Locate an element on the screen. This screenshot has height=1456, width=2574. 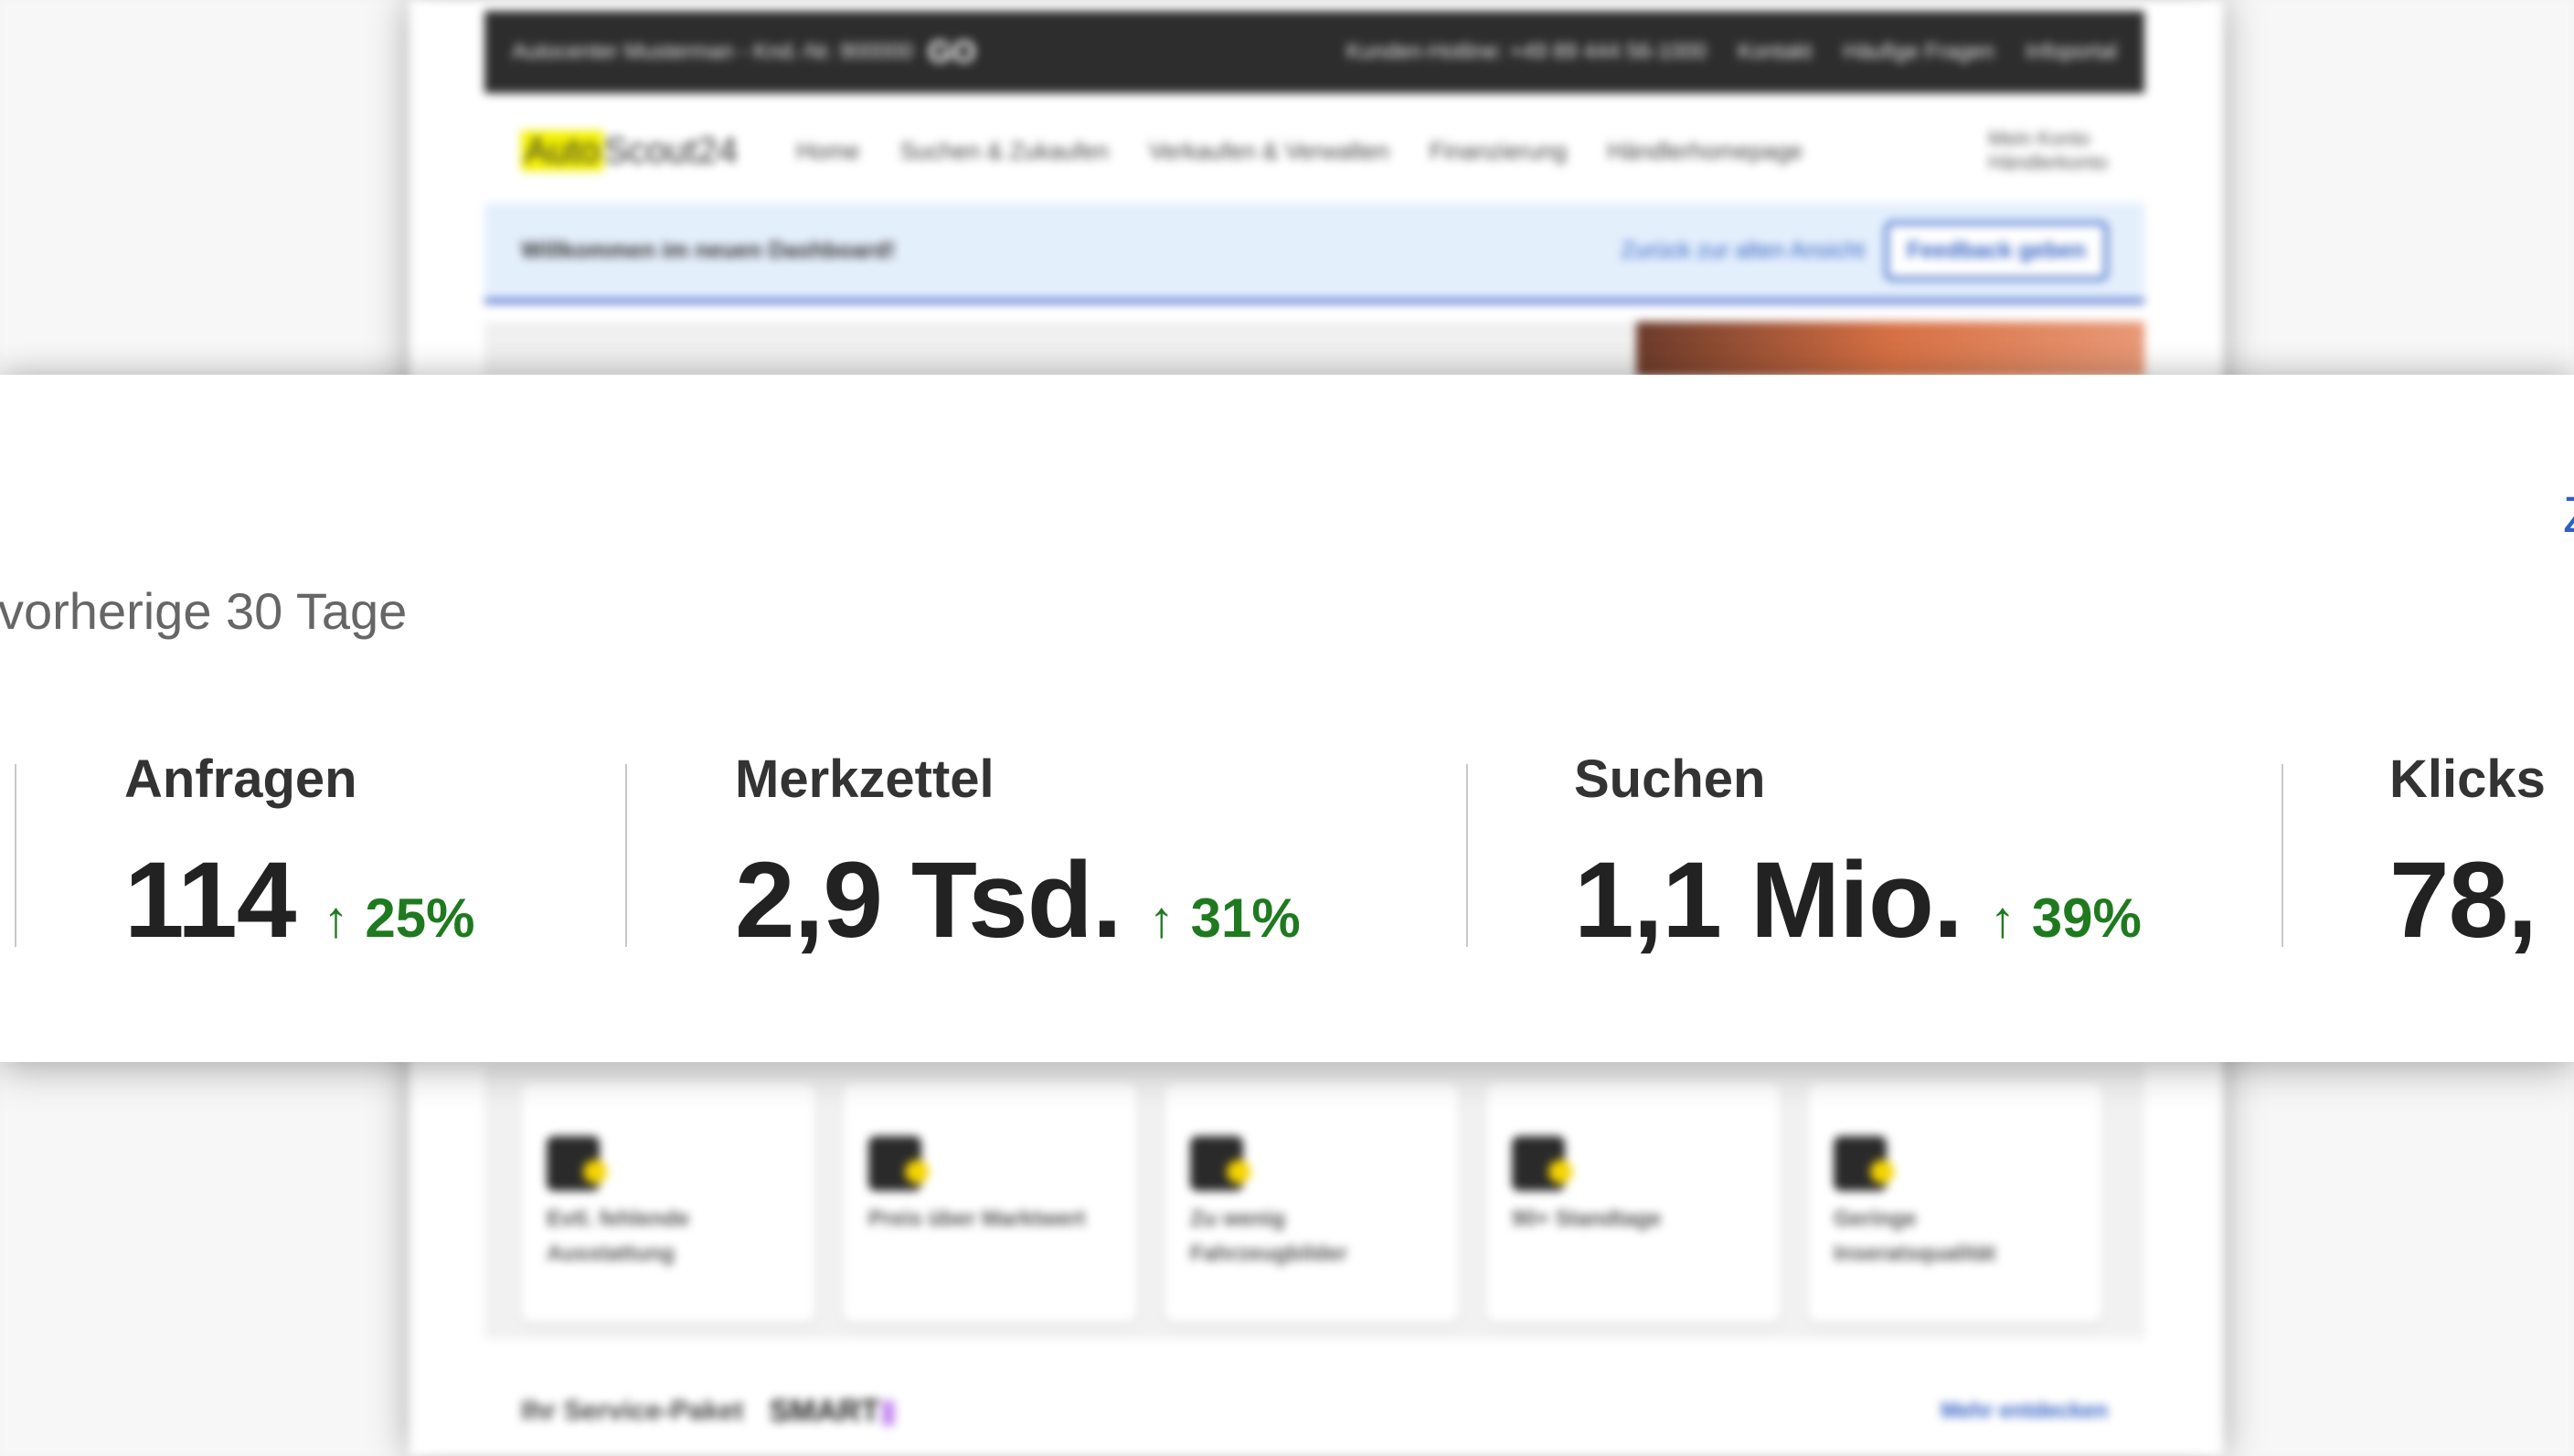
card-label: Preis über Marktwert is located at coordinates (977, 1218).